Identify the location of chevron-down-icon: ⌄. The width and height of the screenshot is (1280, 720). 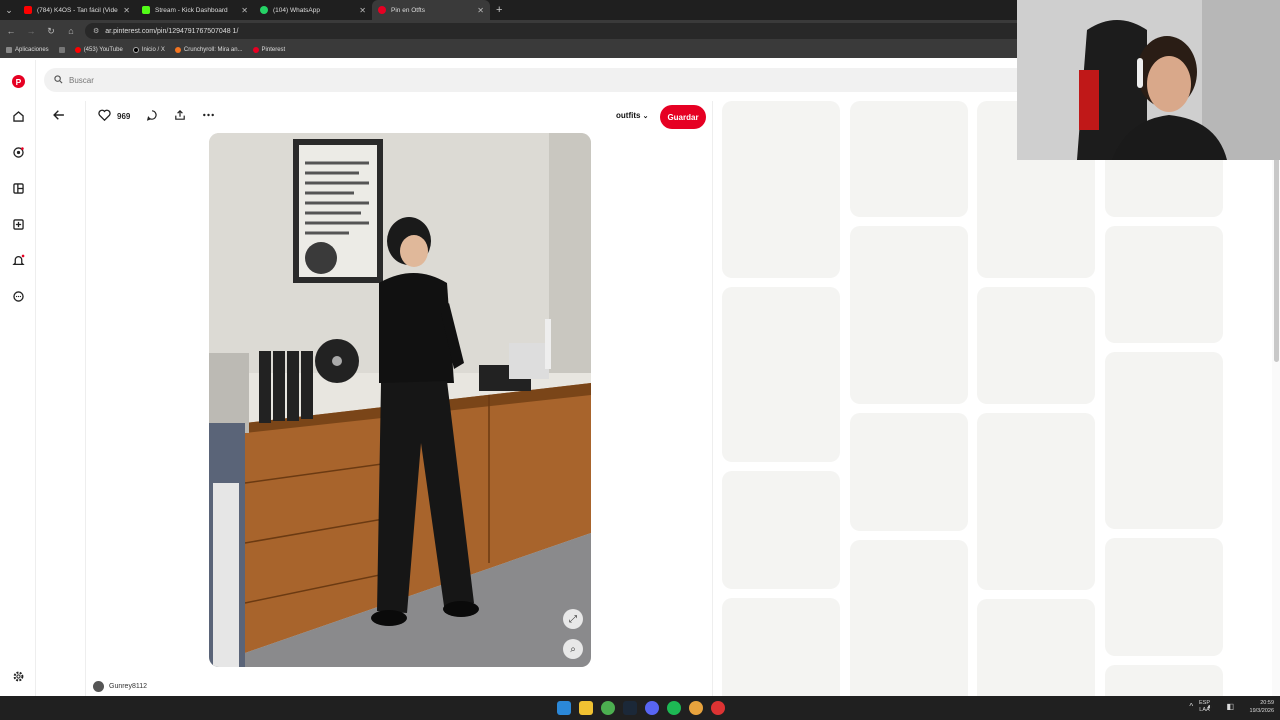
(645, 116).